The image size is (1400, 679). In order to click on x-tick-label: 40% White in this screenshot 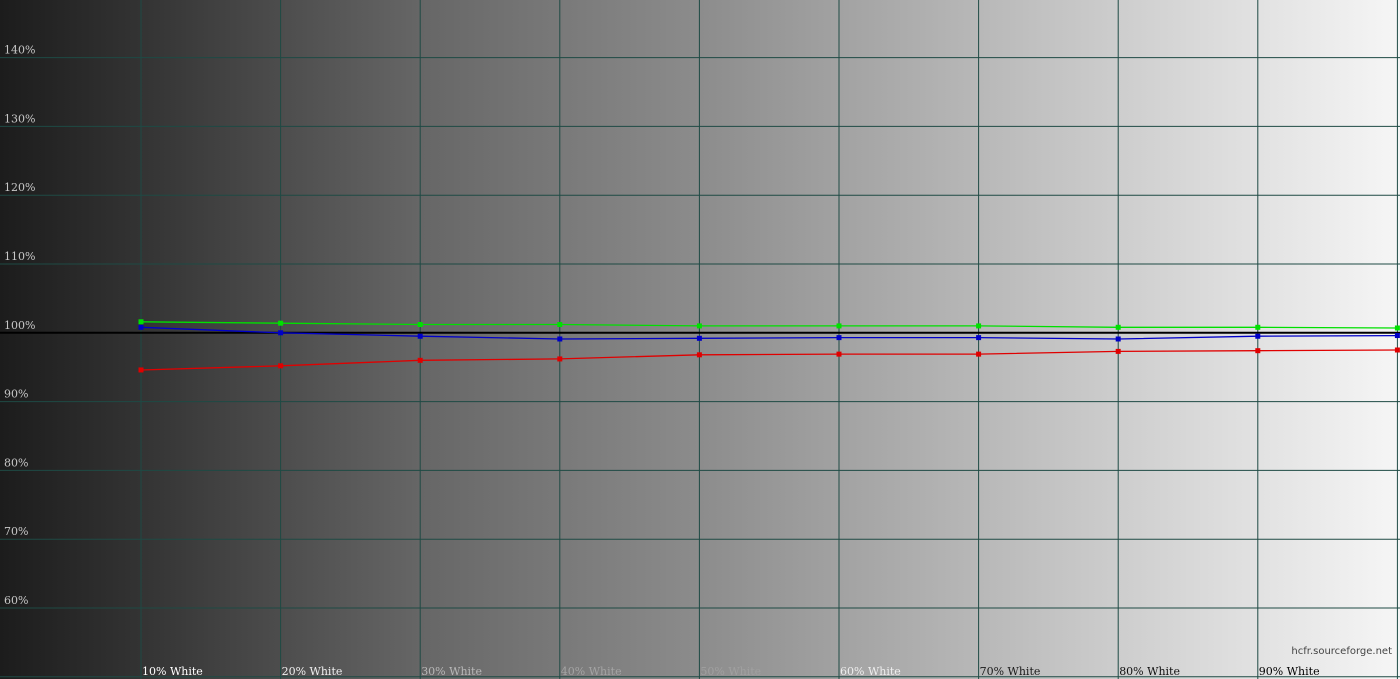, I will do `click(591, 671)`.